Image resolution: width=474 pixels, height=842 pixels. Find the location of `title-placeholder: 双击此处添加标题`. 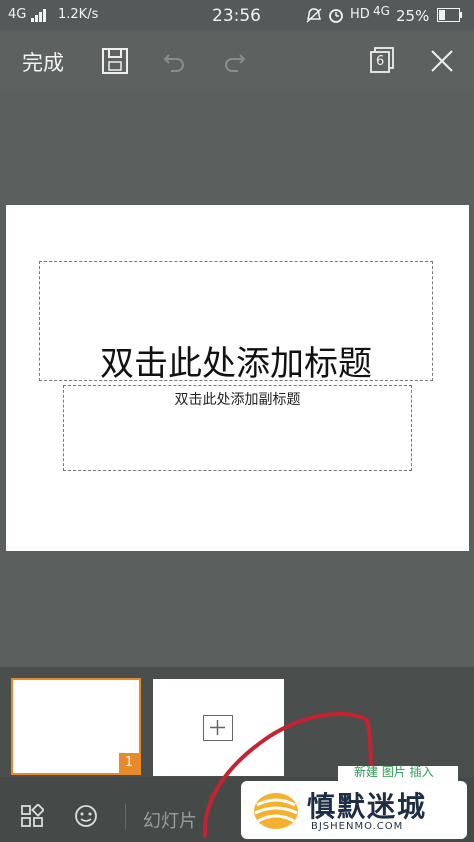

title-placeholder: 双击此处添加标题 is located at coordinates (236, 322).